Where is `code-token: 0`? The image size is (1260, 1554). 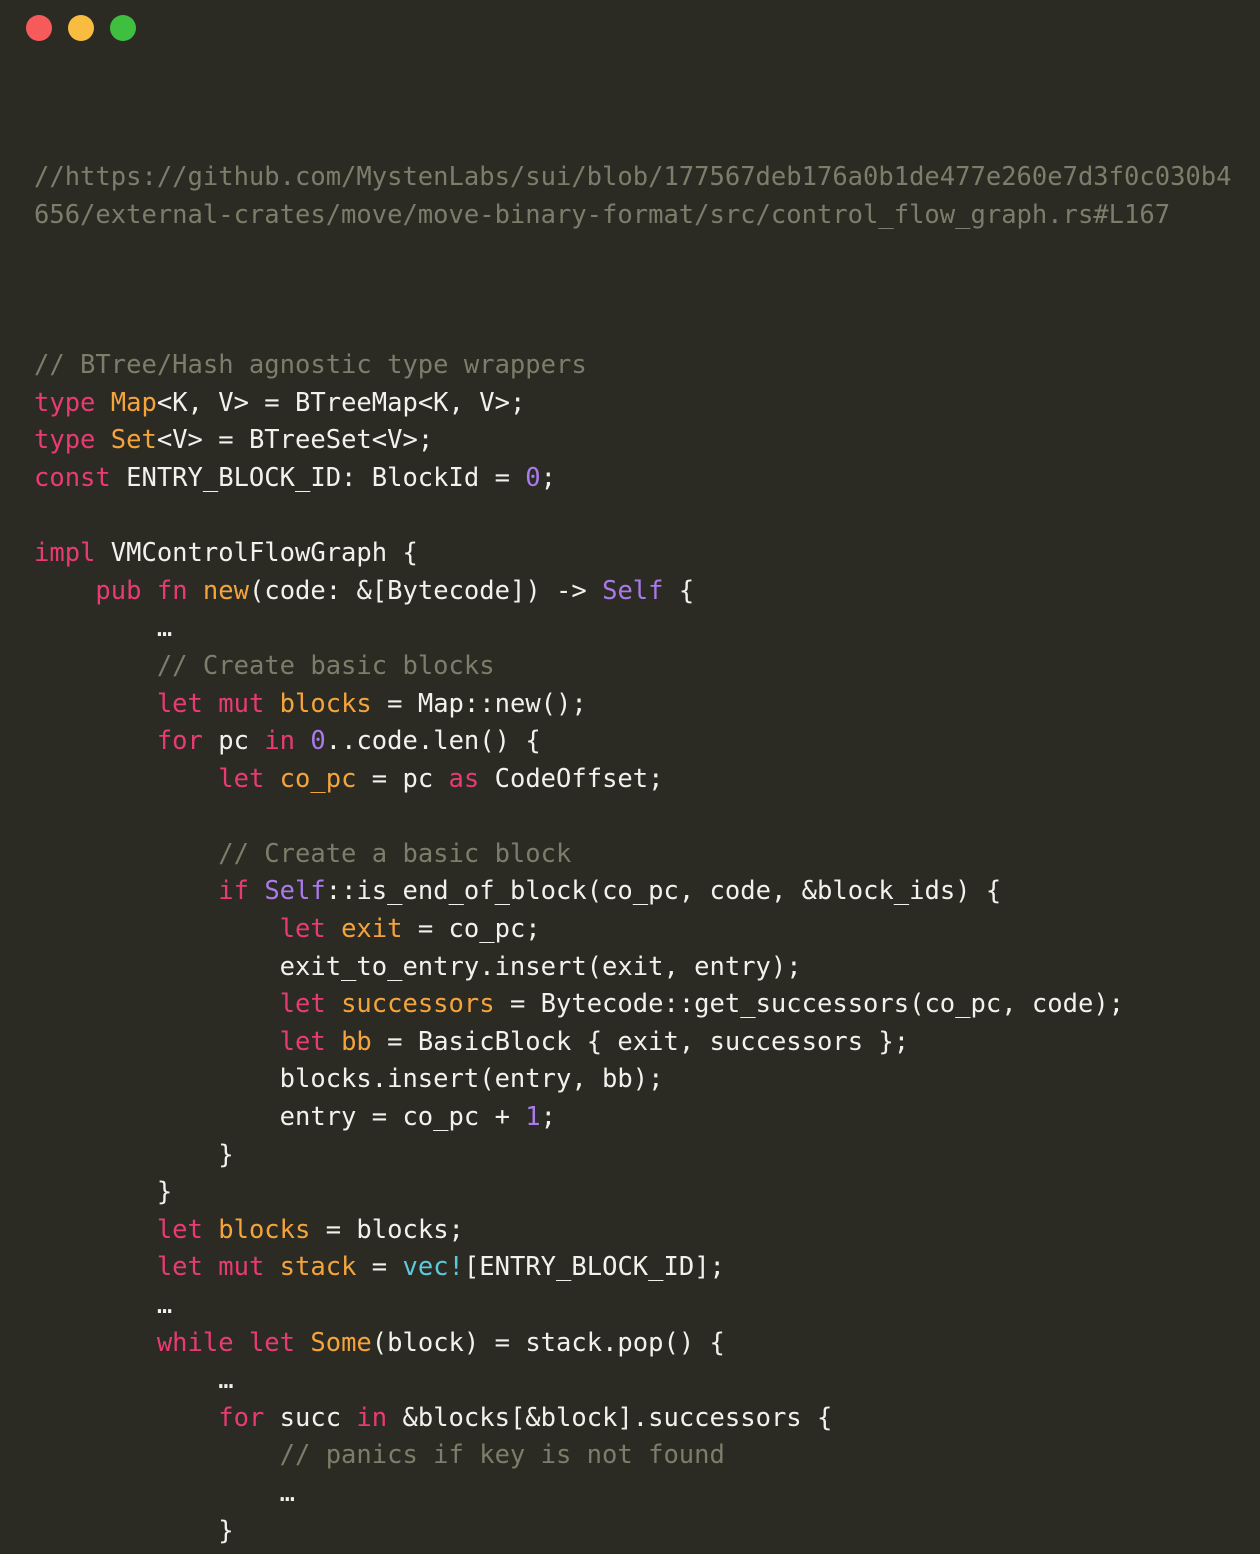
code-token: 0 is located at coordinates (533, 477).